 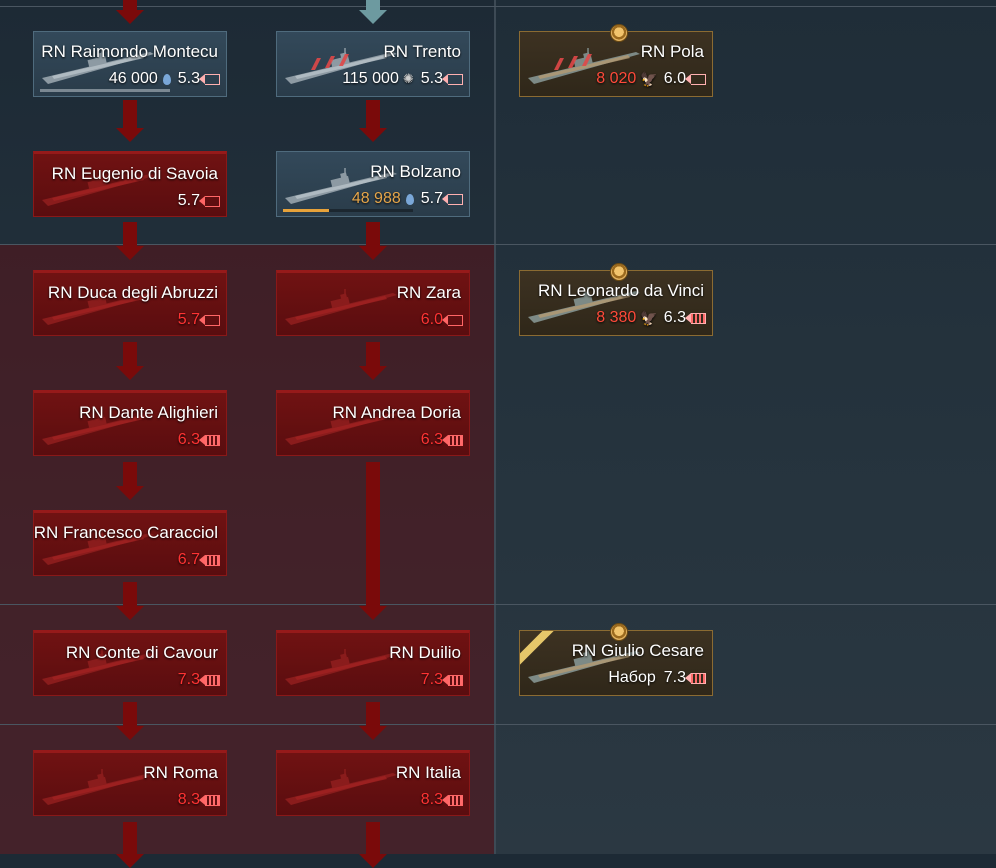 I want to click on vehicle-stats: 8 020 🦅 6.0, so click(x=651, y=79).